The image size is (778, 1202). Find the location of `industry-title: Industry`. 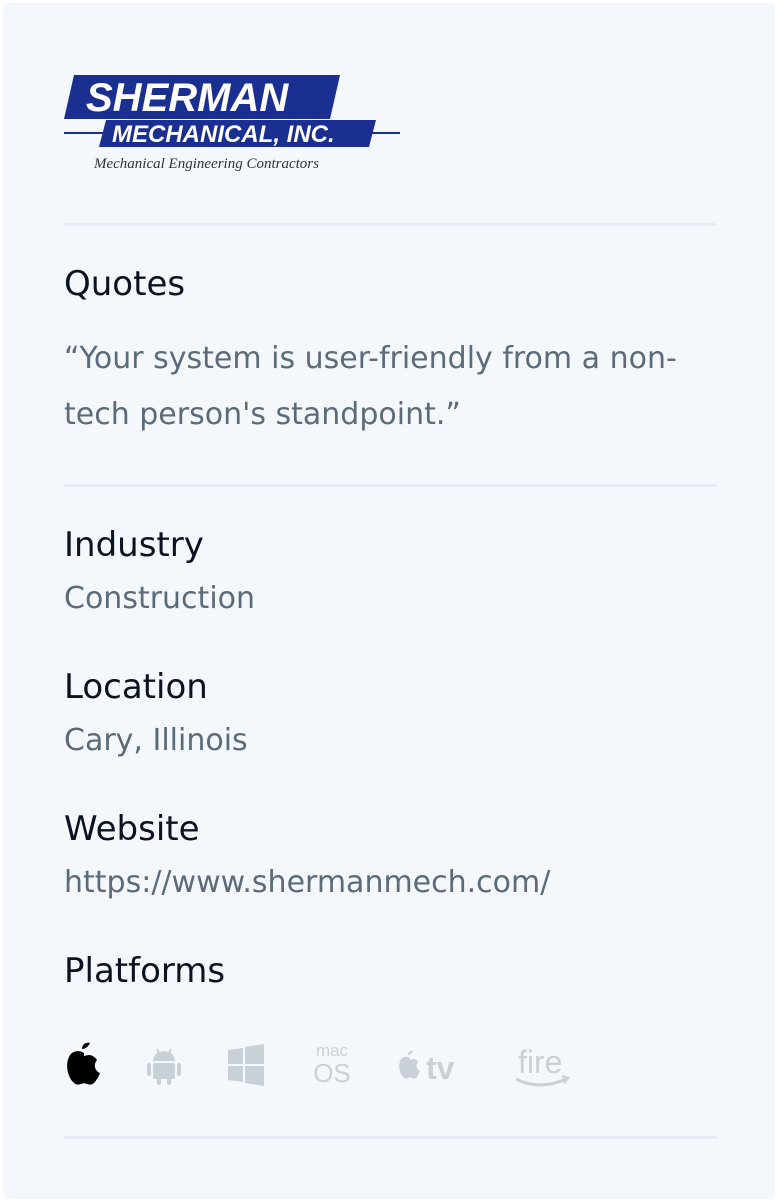

industry-title: Industry is located at coordinates (134, 545).